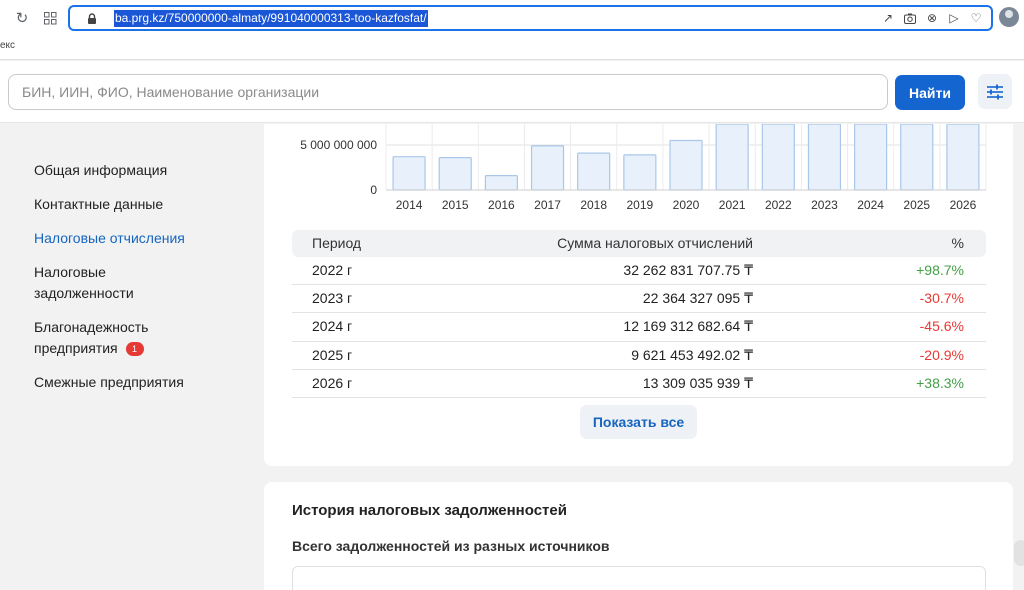  I want to click on notification-badge: 1, so click(134, 349).